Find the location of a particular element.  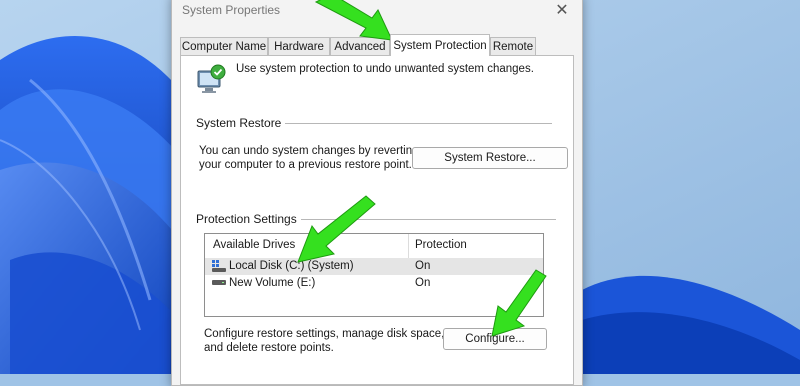

tab-system-protection: System Protection is located at coordinates (440, 45).